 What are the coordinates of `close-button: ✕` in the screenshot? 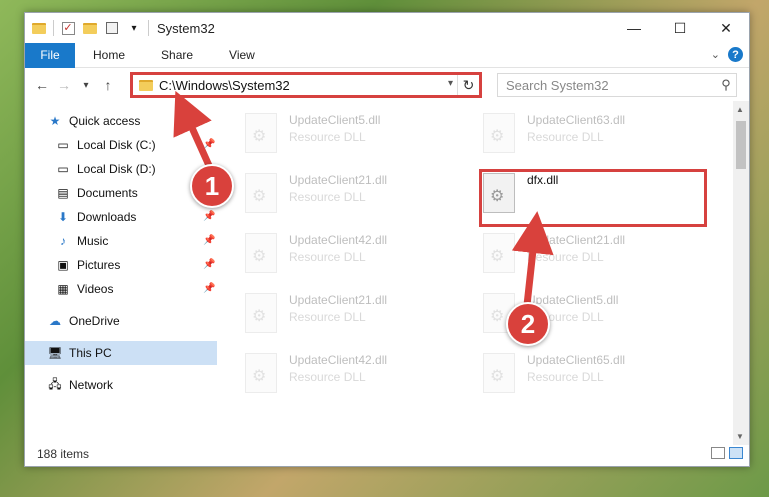 It's located at (726, 28).